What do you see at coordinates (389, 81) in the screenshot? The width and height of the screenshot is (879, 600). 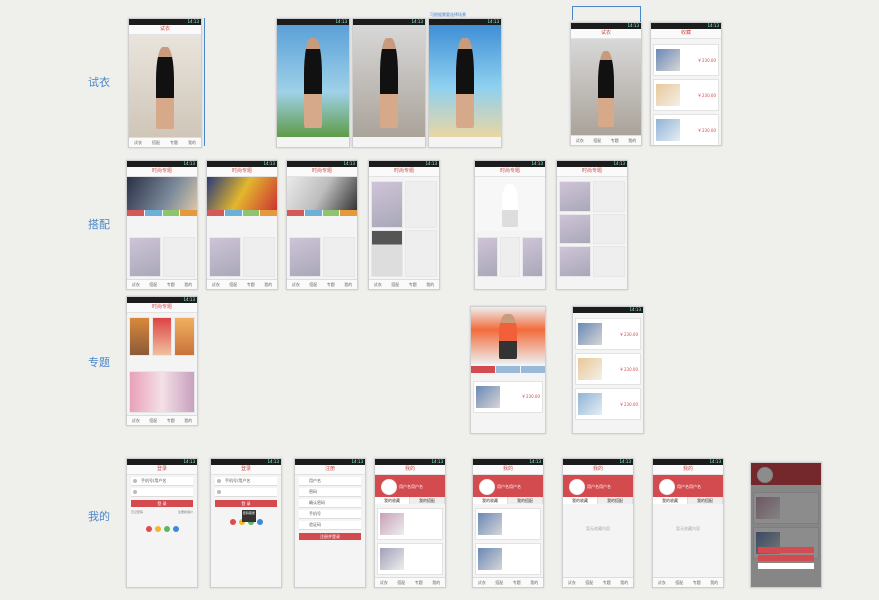 I see `scene-mall` at bounding box center [389, 81].